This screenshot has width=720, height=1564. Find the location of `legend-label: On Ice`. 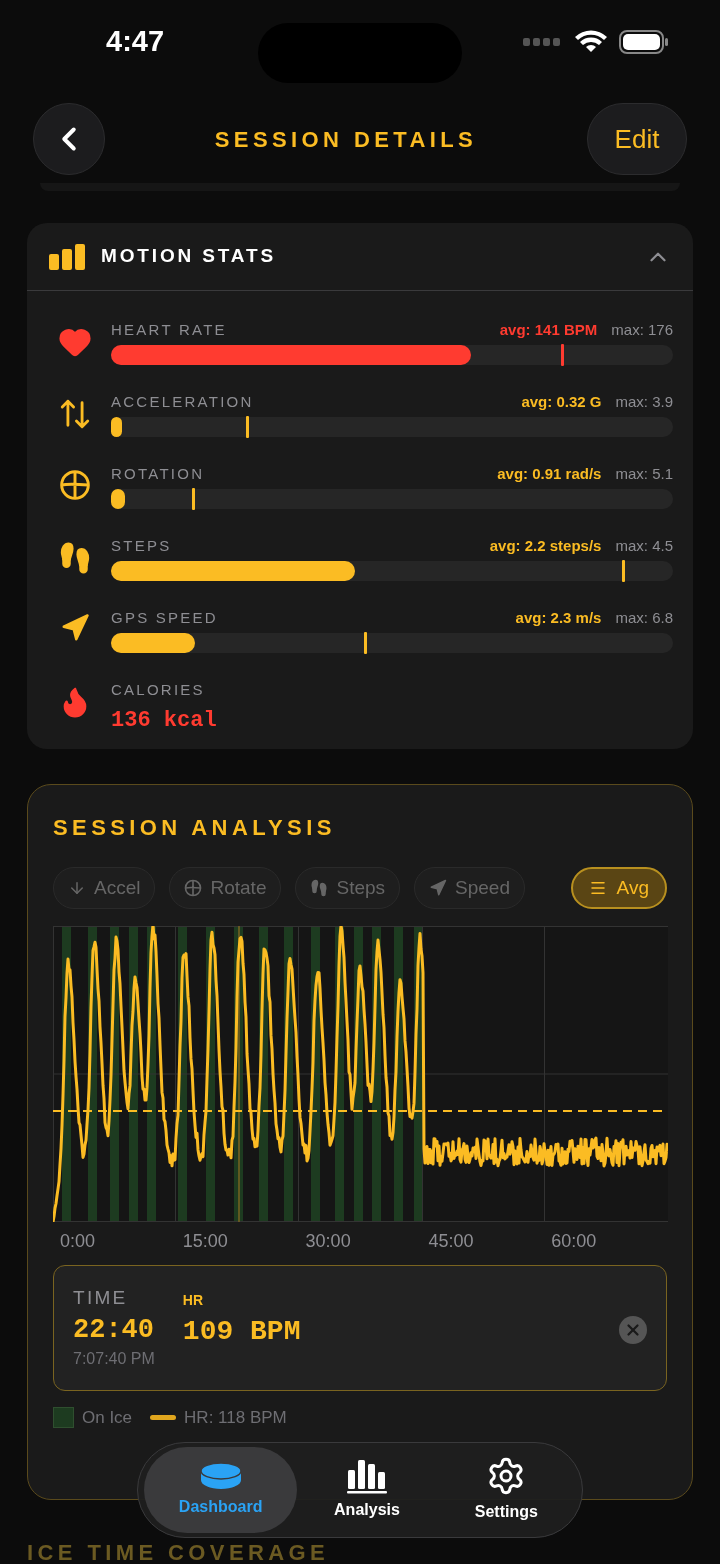

legend-label: On Ice is located at coordinates (107, 1418).